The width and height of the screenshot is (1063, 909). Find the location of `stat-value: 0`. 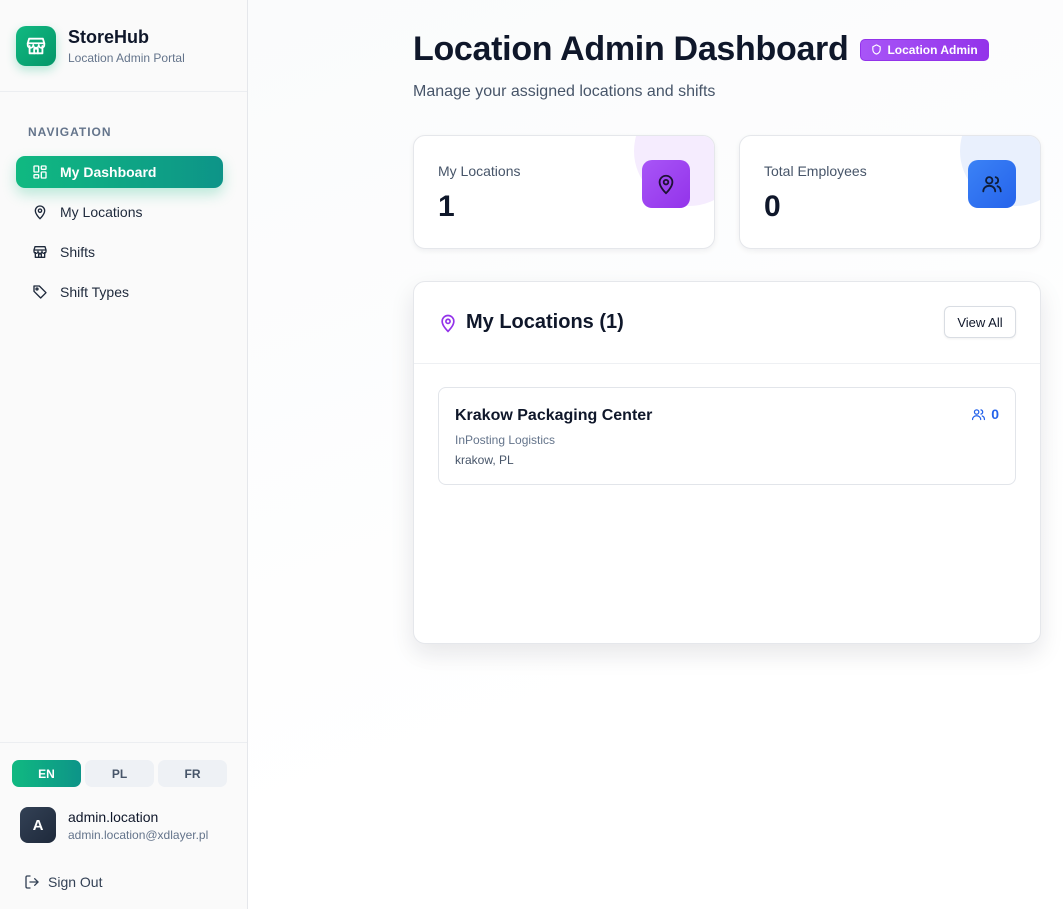

stat-value: 0 is located at coordinates (772, 206).